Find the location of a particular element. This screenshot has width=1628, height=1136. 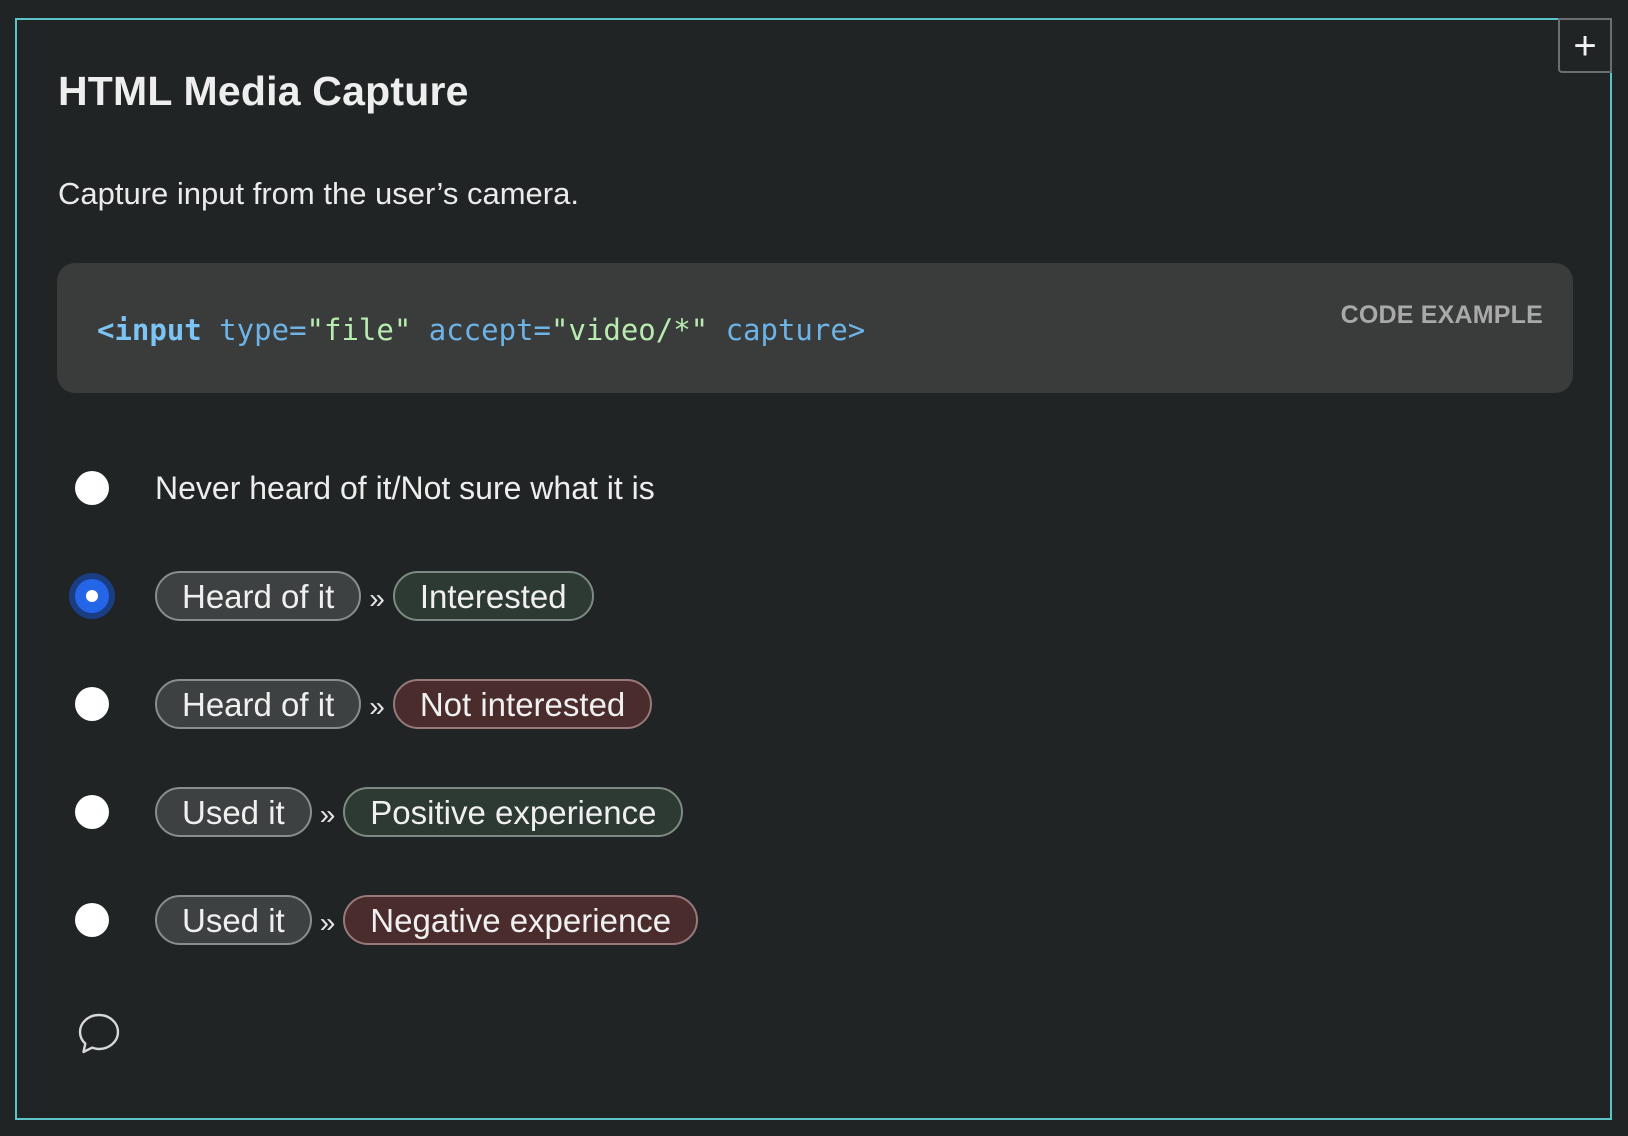

option-chips: Used it » Negative experience is located at coordinates (427, 920).